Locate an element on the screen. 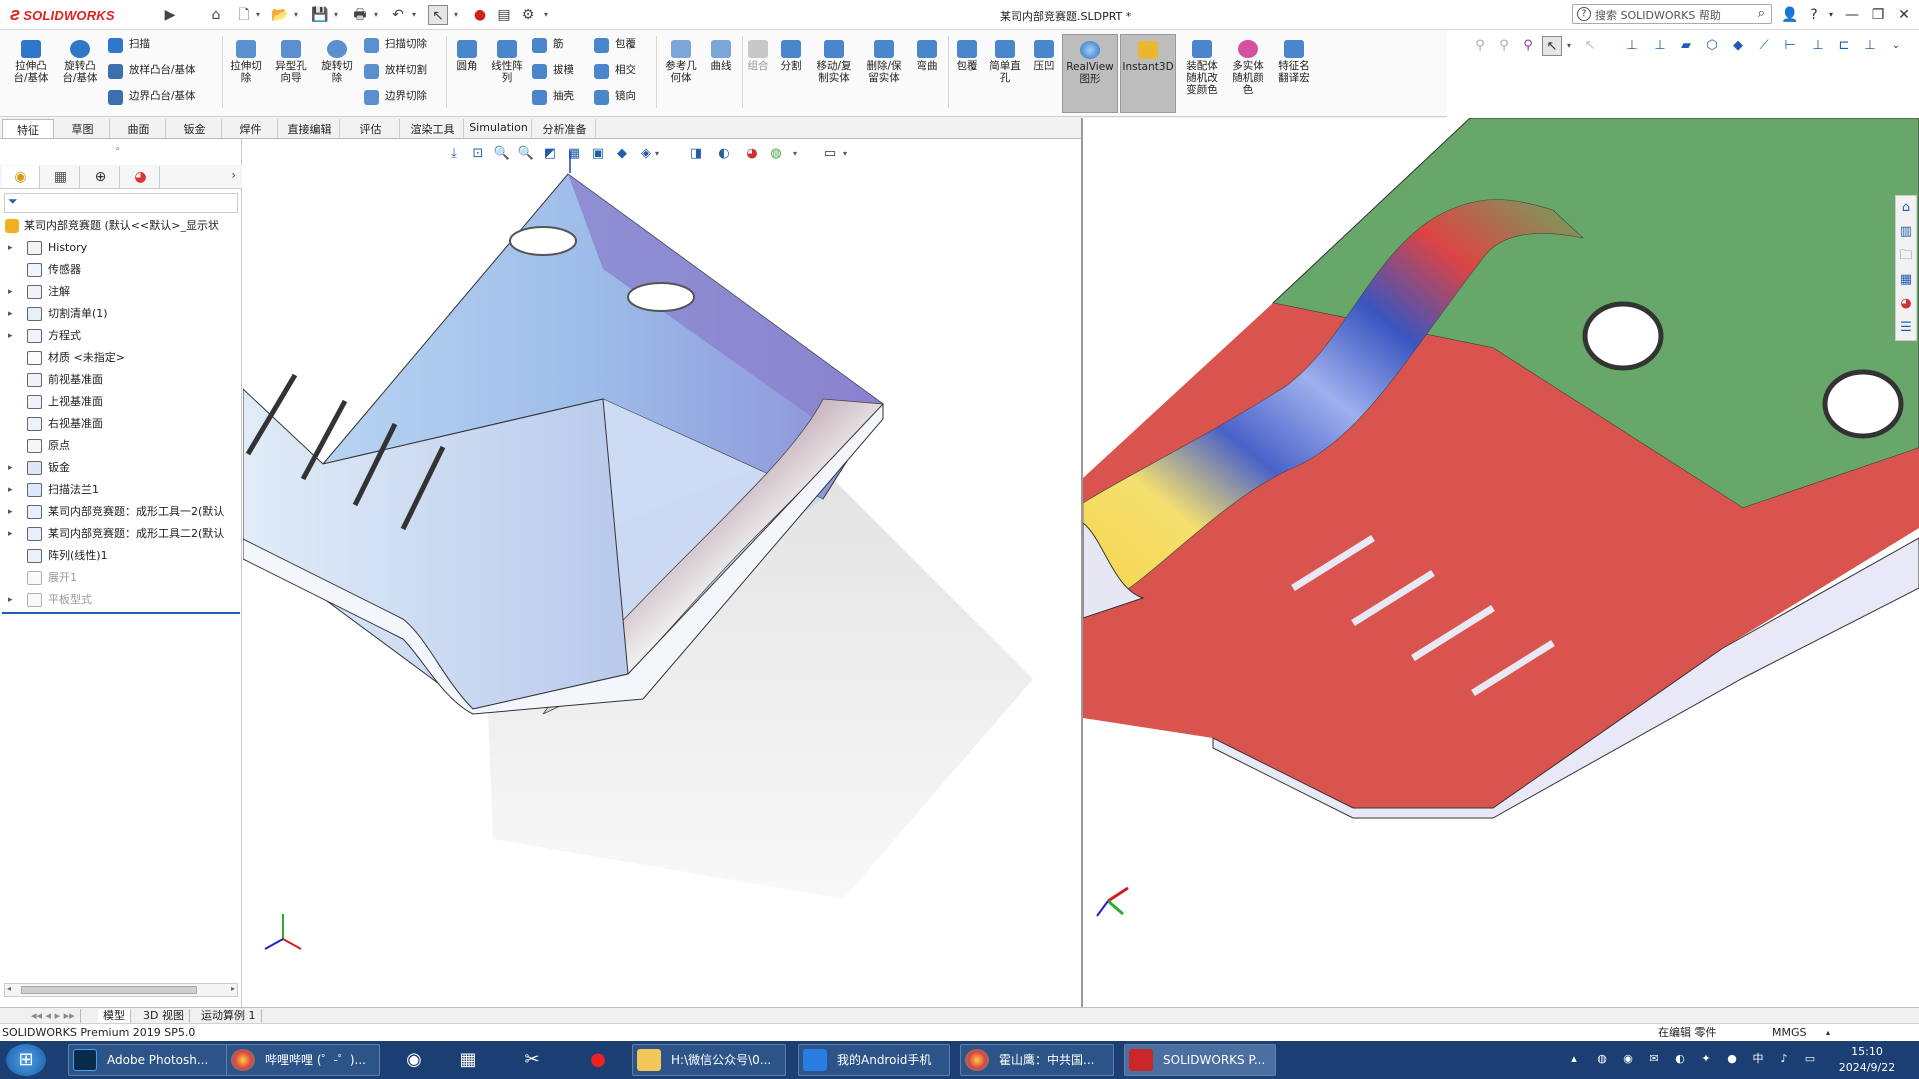 The height and width of the screenshot is (1079, 1919). tab-evaluate: 评估 is located at coordinates (371, 128).